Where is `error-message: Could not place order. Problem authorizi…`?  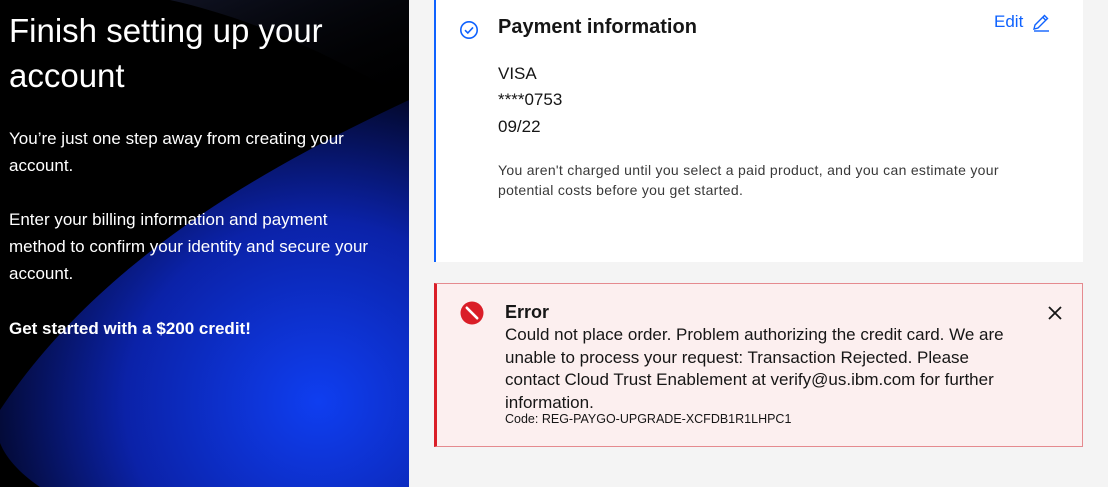 error-message: Could not place order. Problem authorizi… is located at coordinates (754, 368).